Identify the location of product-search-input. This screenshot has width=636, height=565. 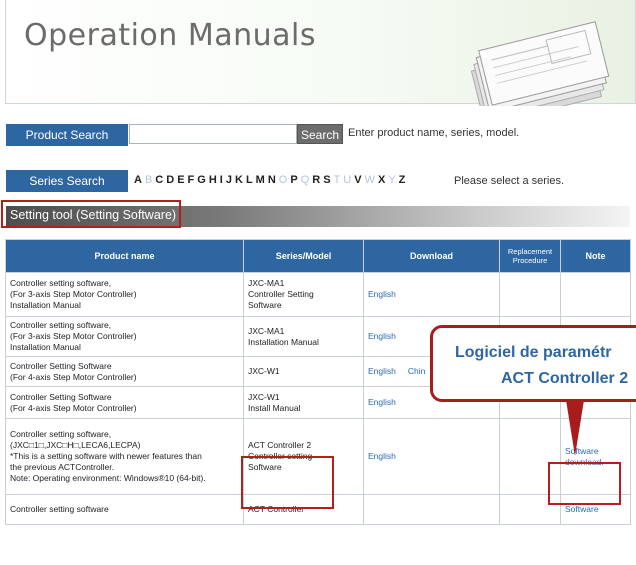
(213, 134).